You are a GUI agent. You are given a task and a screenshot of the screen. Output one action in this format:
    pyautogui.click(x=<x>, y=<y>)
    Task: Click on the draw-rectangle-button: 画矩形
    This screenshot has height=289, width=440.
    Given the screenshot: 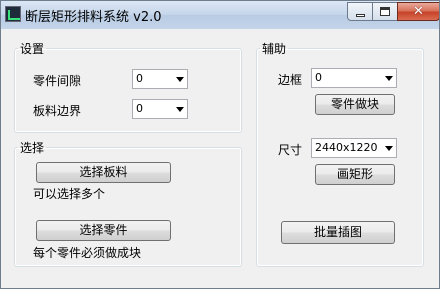 What is the action you would take?
    pyautogui.click(x=355, y=174)
    